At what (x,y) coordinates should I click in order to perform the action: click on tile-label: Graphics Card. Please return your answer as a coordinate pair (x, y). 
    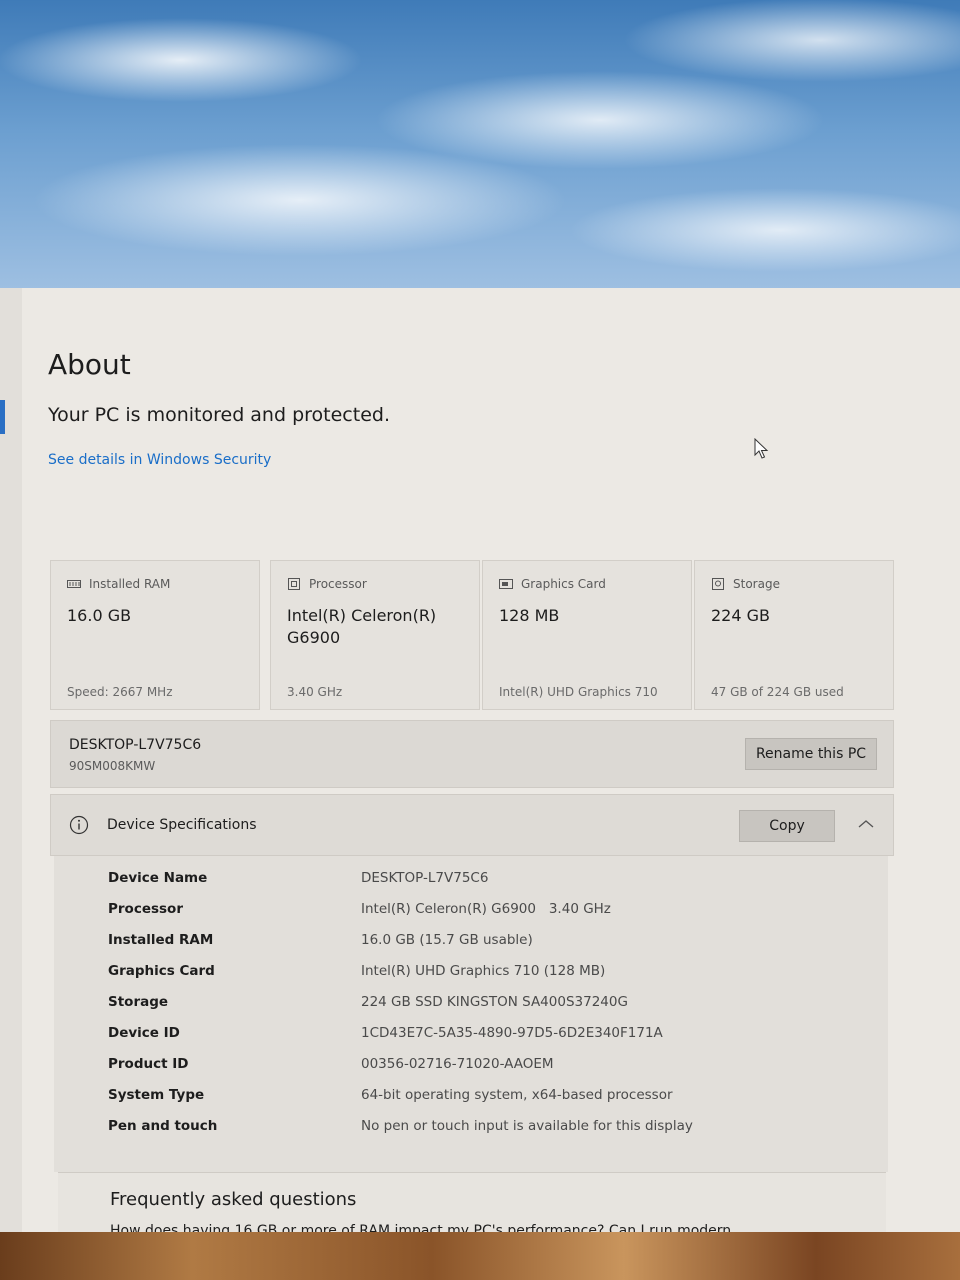
    Looking at the image, I should click on (563, 584).